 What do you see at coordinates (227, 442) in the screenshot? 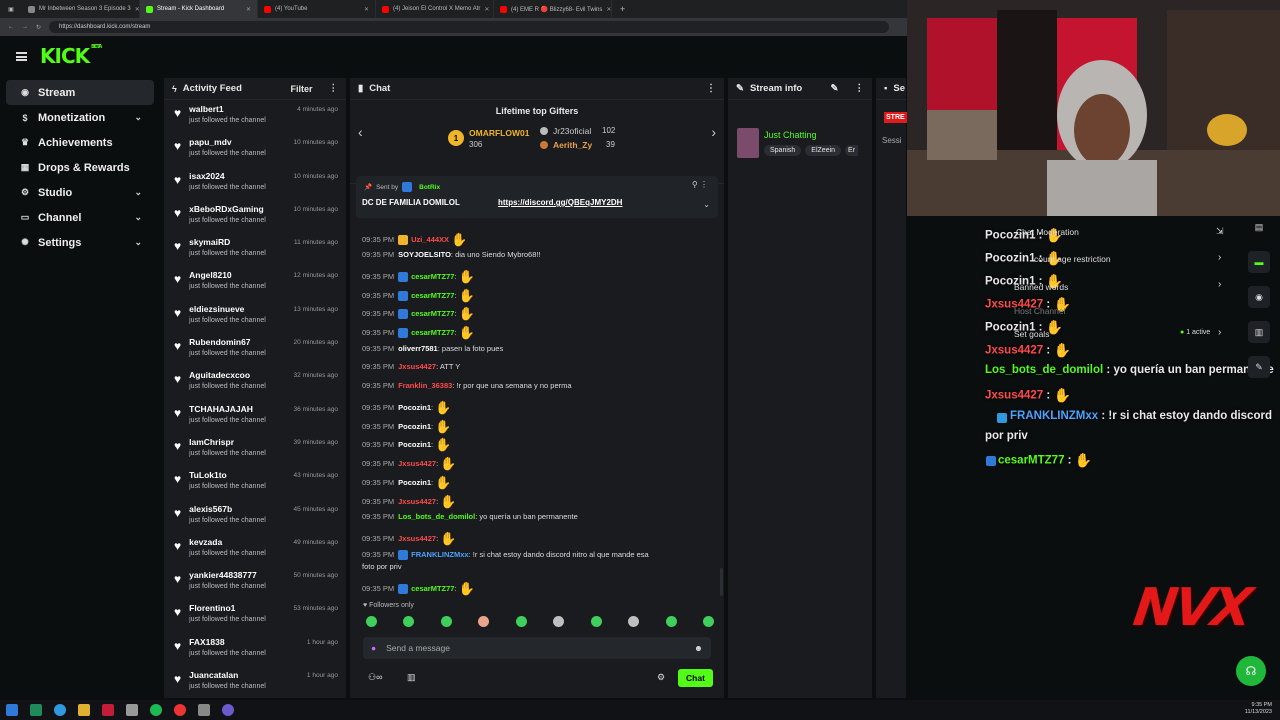
I see `follower-name: IamChrispr` at bounding box center [227, 442].